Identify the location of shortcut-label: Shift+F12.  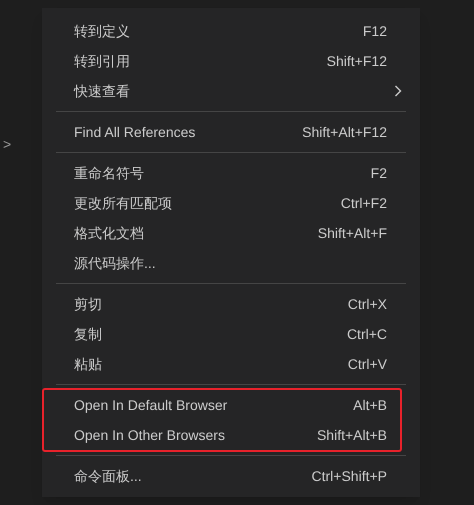
(356, 61).